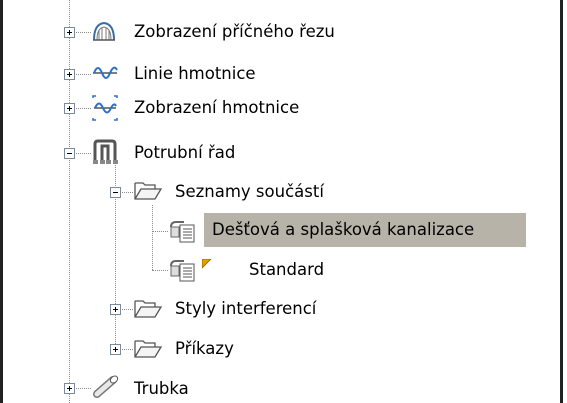 This screenshot has width=567, height=403. What do you see at coordinates (204, 349) in the screenshot?
I see `tree-item-label: Příkazy` at bounding box center [204, 349].